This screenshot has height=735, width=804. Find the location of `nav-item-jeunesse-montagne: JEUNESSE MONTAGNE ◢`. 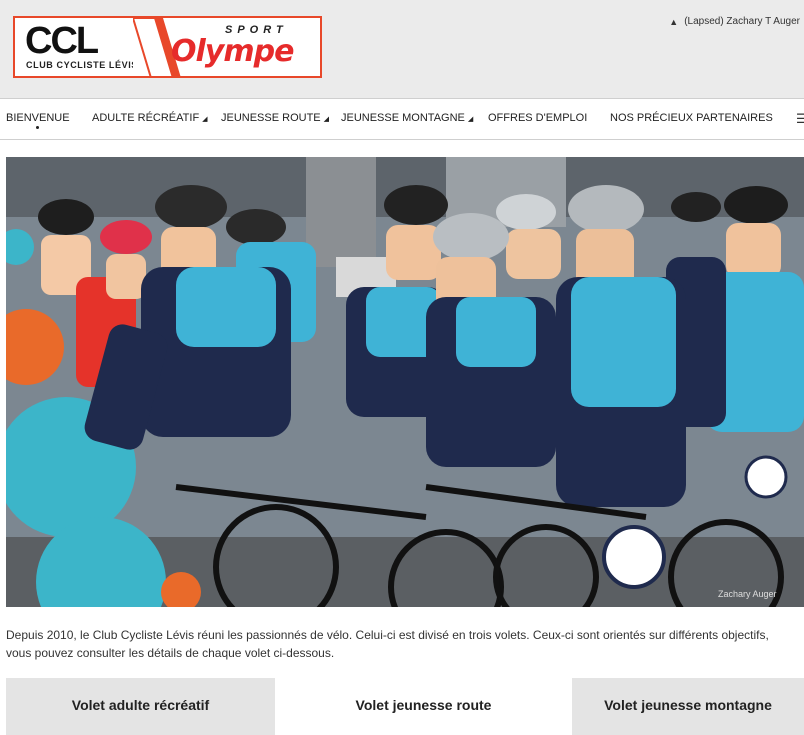

nav-item-jeunesse-montagne: JEUNESSE MONTAGNE ◢ is located at coordinates (407, 118).